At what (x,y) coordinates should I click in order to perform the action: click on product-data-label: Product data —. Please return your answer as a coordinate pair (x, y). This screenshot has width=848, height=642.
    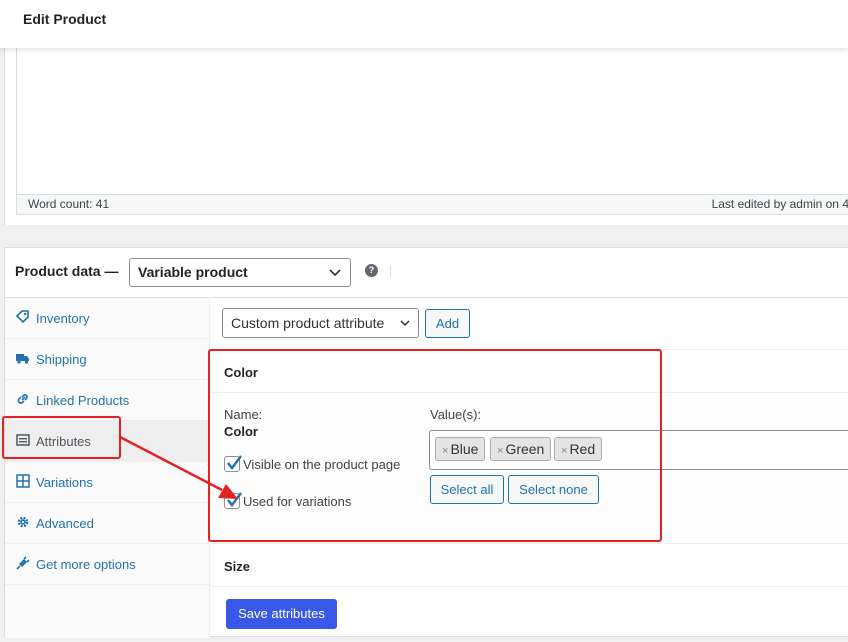
    Looking at the image, I should click on (67, 271).